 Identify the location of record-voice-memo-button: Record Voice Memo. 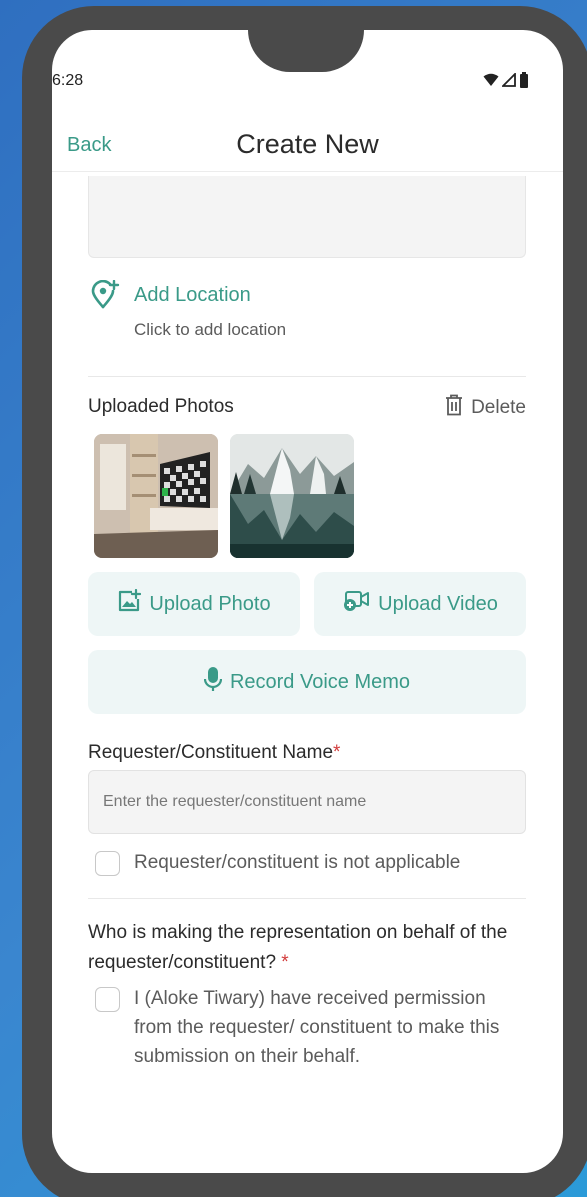
(307, 682).